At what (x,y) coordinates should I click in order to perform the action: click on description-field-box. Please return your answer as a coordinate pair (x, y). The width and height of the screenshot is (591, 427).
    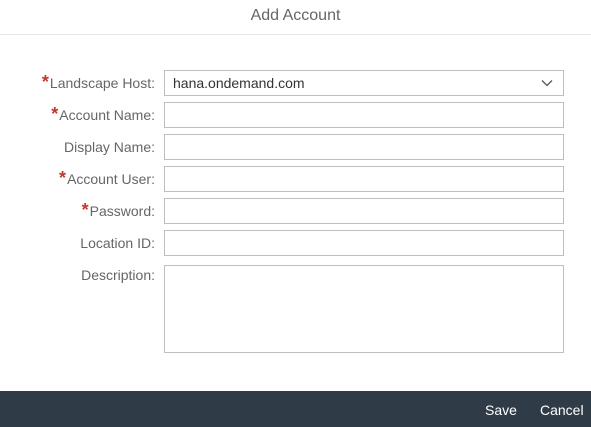
    Looking at the image, I should click on (364, 309).